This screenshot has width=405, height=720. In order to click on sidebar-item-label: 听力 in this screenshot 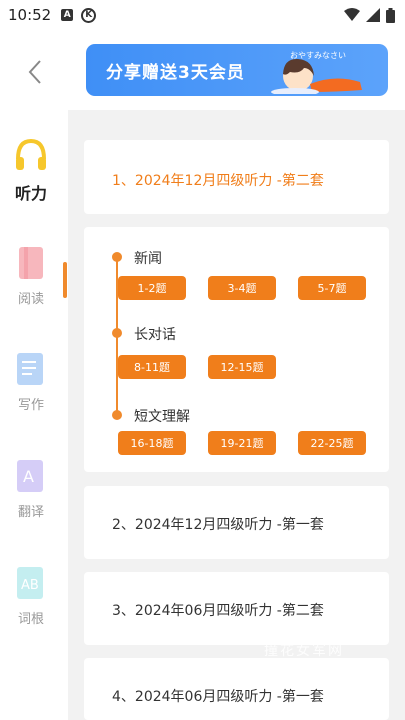, I will do `click(30, 193)`.